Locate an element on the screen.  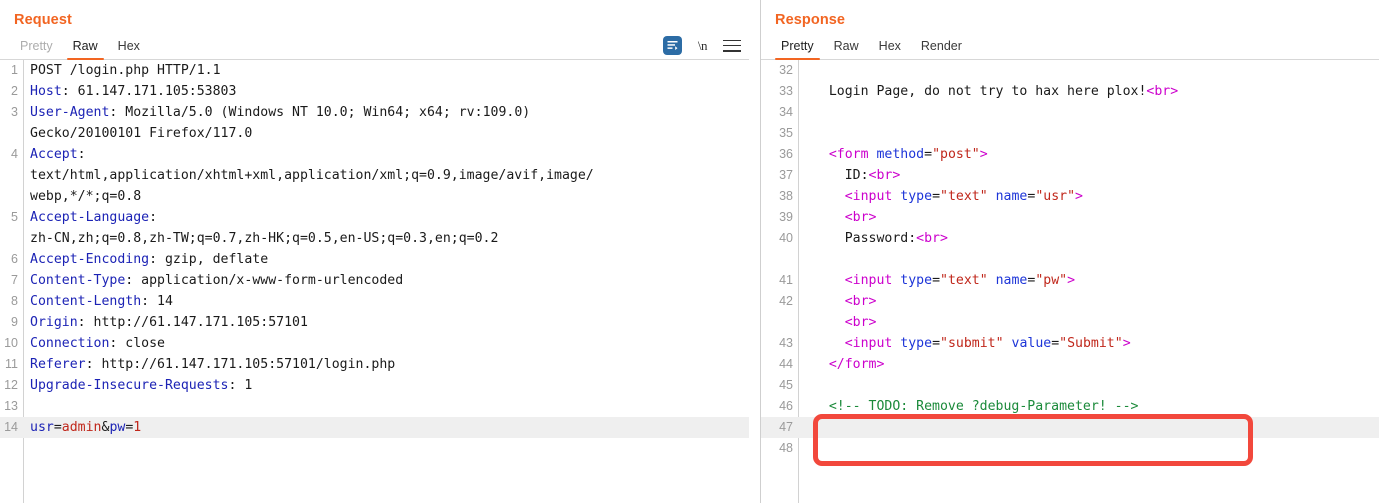
line-number: 11 is located at coordinates (11, 364).